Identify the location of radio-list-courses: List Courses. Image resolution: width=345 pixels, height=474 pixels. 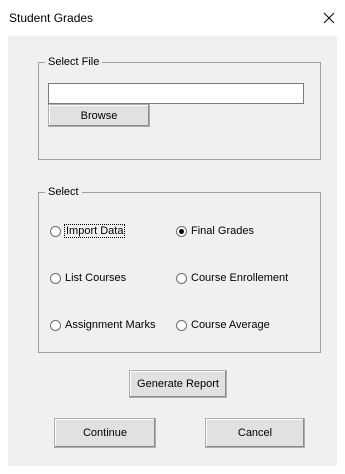
(88, 278).